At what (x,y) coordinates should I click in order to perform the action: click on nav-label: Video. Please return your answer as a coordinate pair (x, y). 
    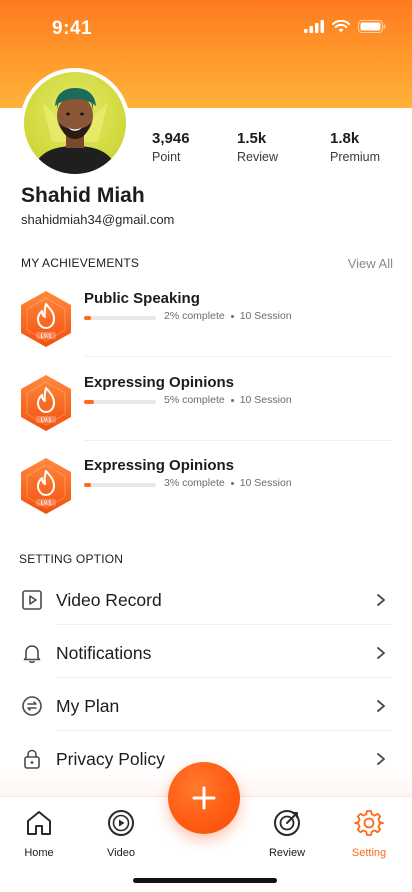
    Looking at the image, I should click on (121, 853).